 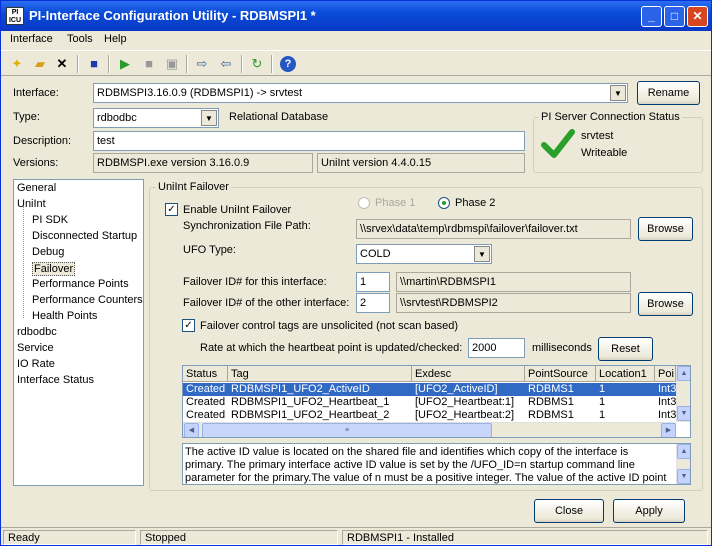 What do you see at coordinates (69, 537) in the screenshot?
I see `status-ready: Ready` at bounding box center [69, 537].